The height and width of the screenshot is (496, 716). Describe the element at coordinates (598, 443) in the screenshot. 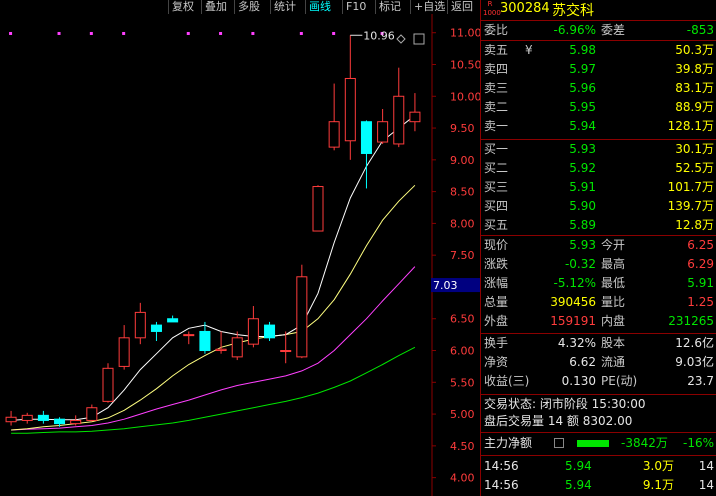

I see `main-flow-row: 主力净额 -3842万 -16%` at that location.